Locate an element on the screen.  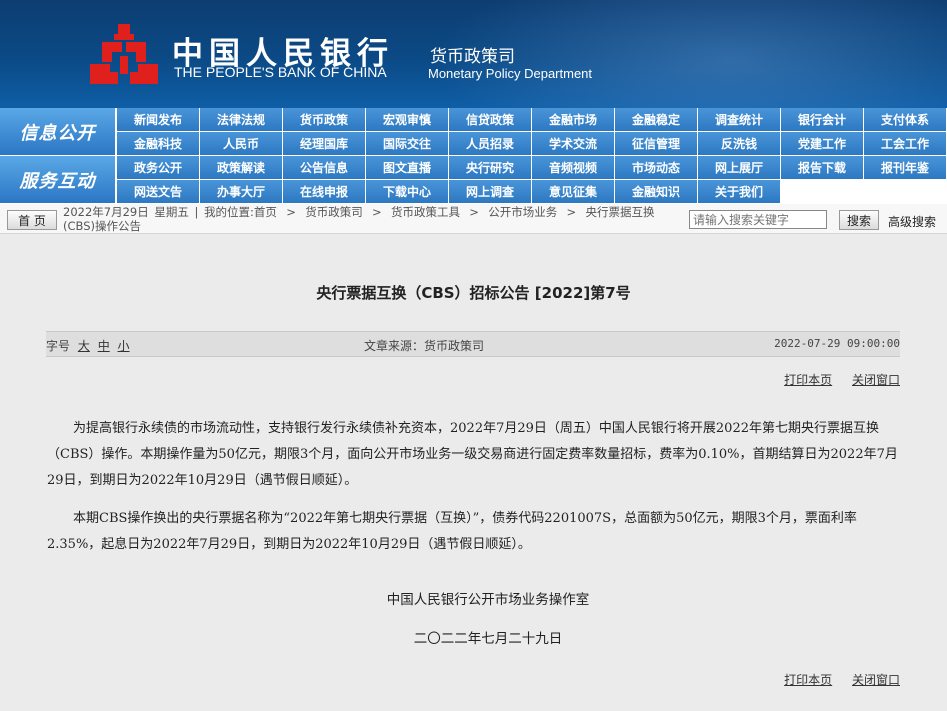
breadcrumb-level-1: 货币政策司 is located at coordinates (334, 212).